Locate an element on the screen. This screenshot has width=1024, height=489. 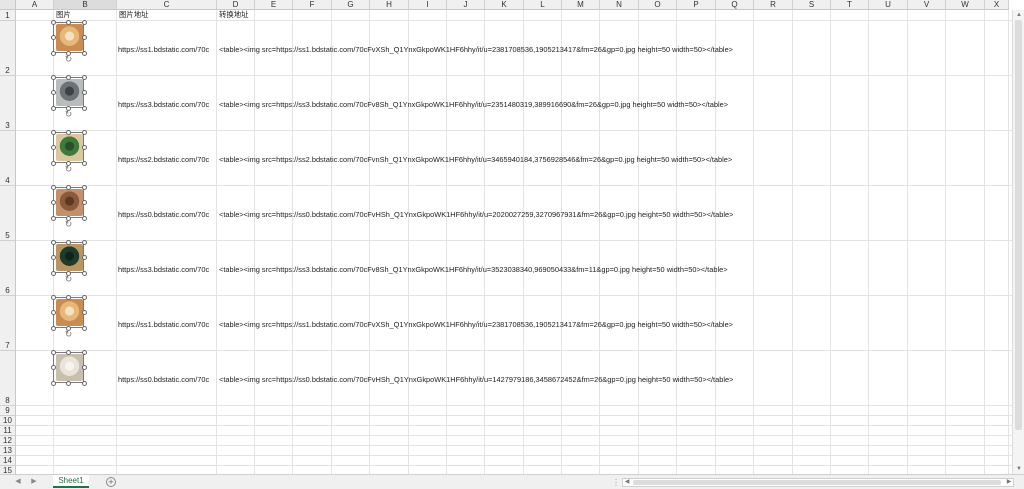
horizontal-scroll-thumb is located at coordinates (817, 482).